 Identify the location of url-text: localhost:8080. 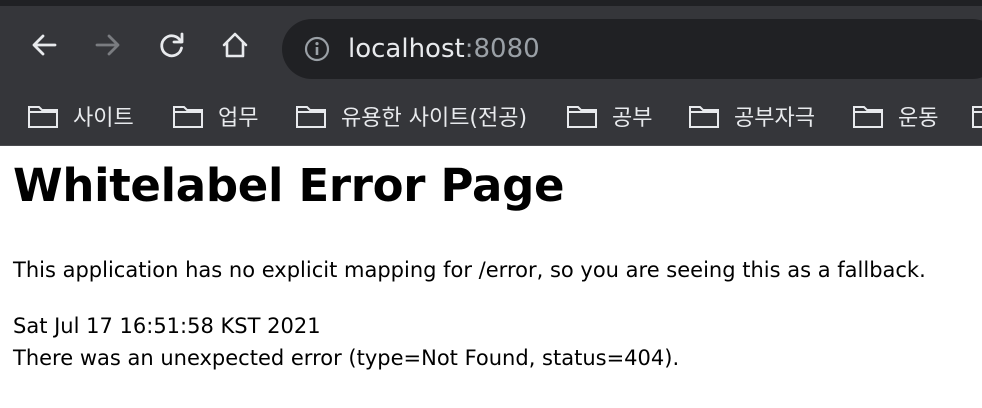
(444, 49).